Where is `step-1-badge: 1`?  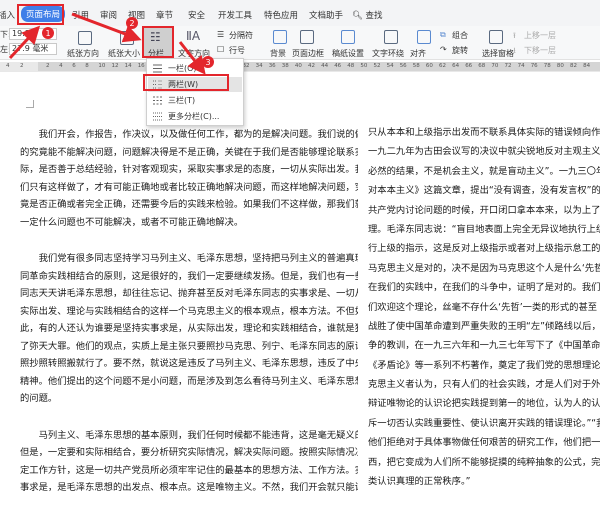 step-1-badge: 1 is located at coordinates (48, 33).